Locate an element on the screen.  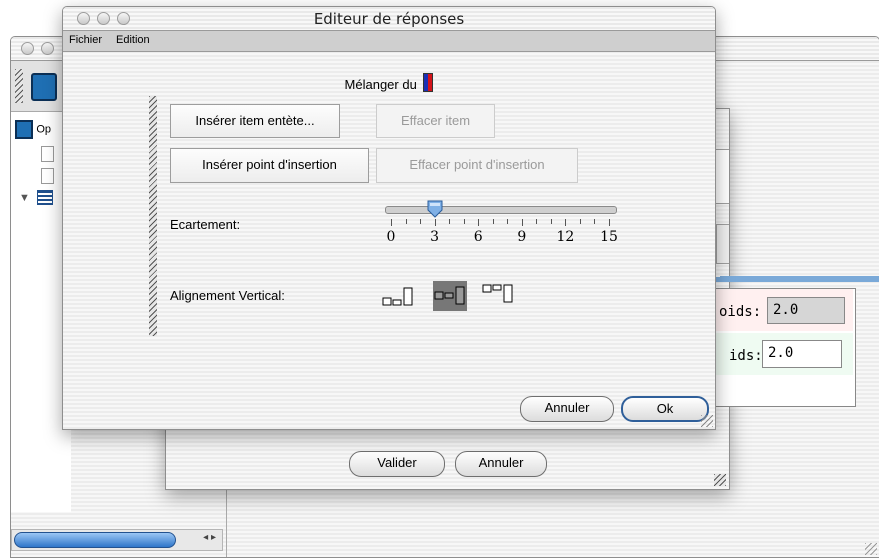
poids-field-2: 2.0 is located at coordinates (802, 354).